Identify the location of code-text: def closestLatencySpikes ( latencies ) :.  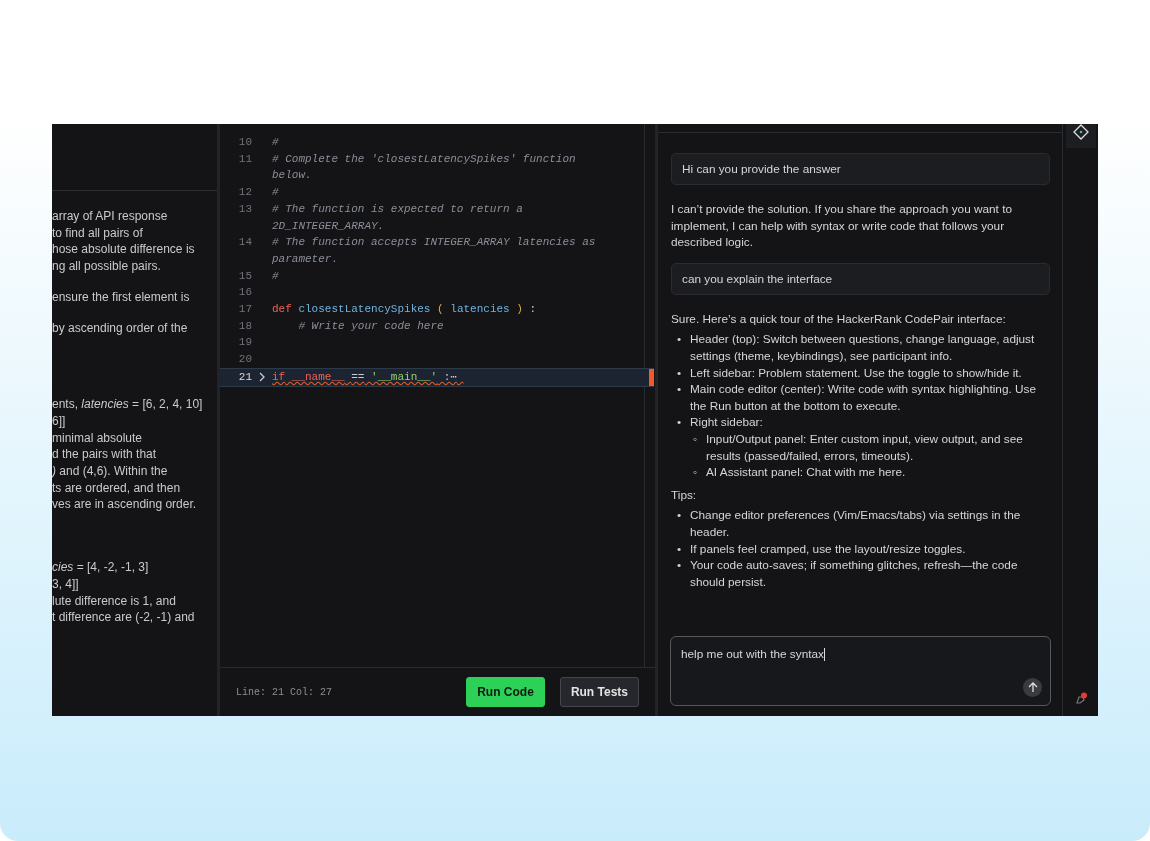
(405, 310).